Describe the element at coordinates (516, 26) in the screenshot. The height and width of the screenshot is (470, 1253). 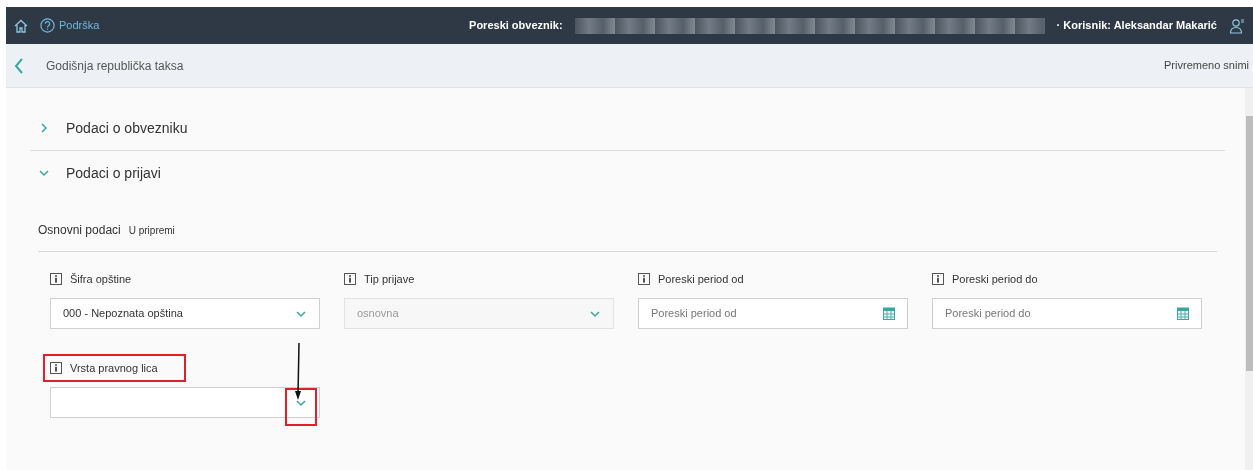
I see `taxpayer-label: Poreski obveznik:` at that location.